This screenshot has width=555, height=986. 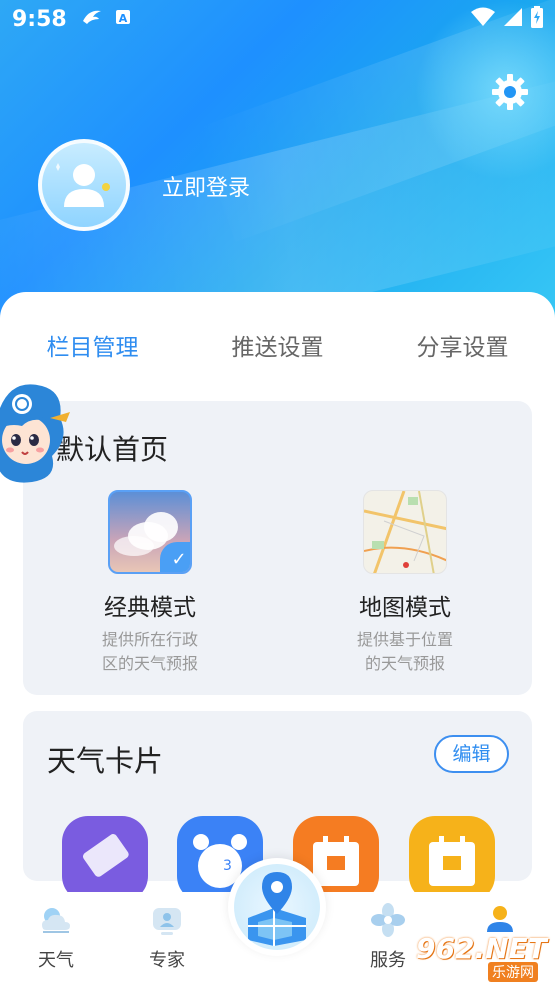 I want to click on calendar-yellow-card-icon, so click(x=452, y=859).